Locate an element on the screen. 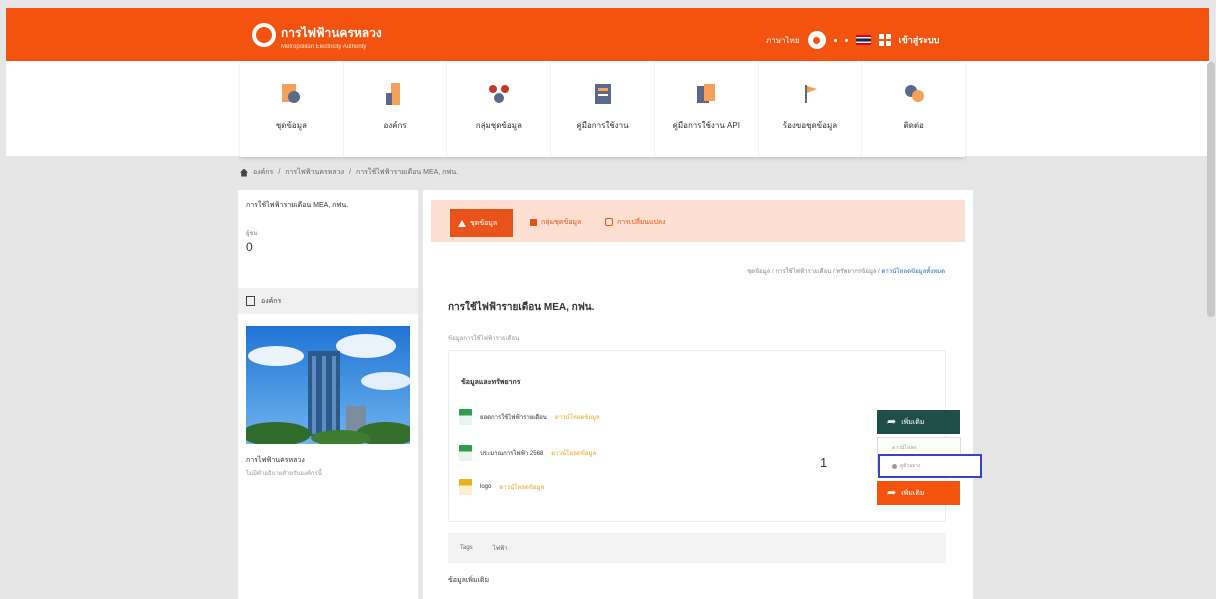 Image resolution: width=1216 pixels, height=599 pixels. nav-label: ติดต่อ is located at coordinates (913, 125).